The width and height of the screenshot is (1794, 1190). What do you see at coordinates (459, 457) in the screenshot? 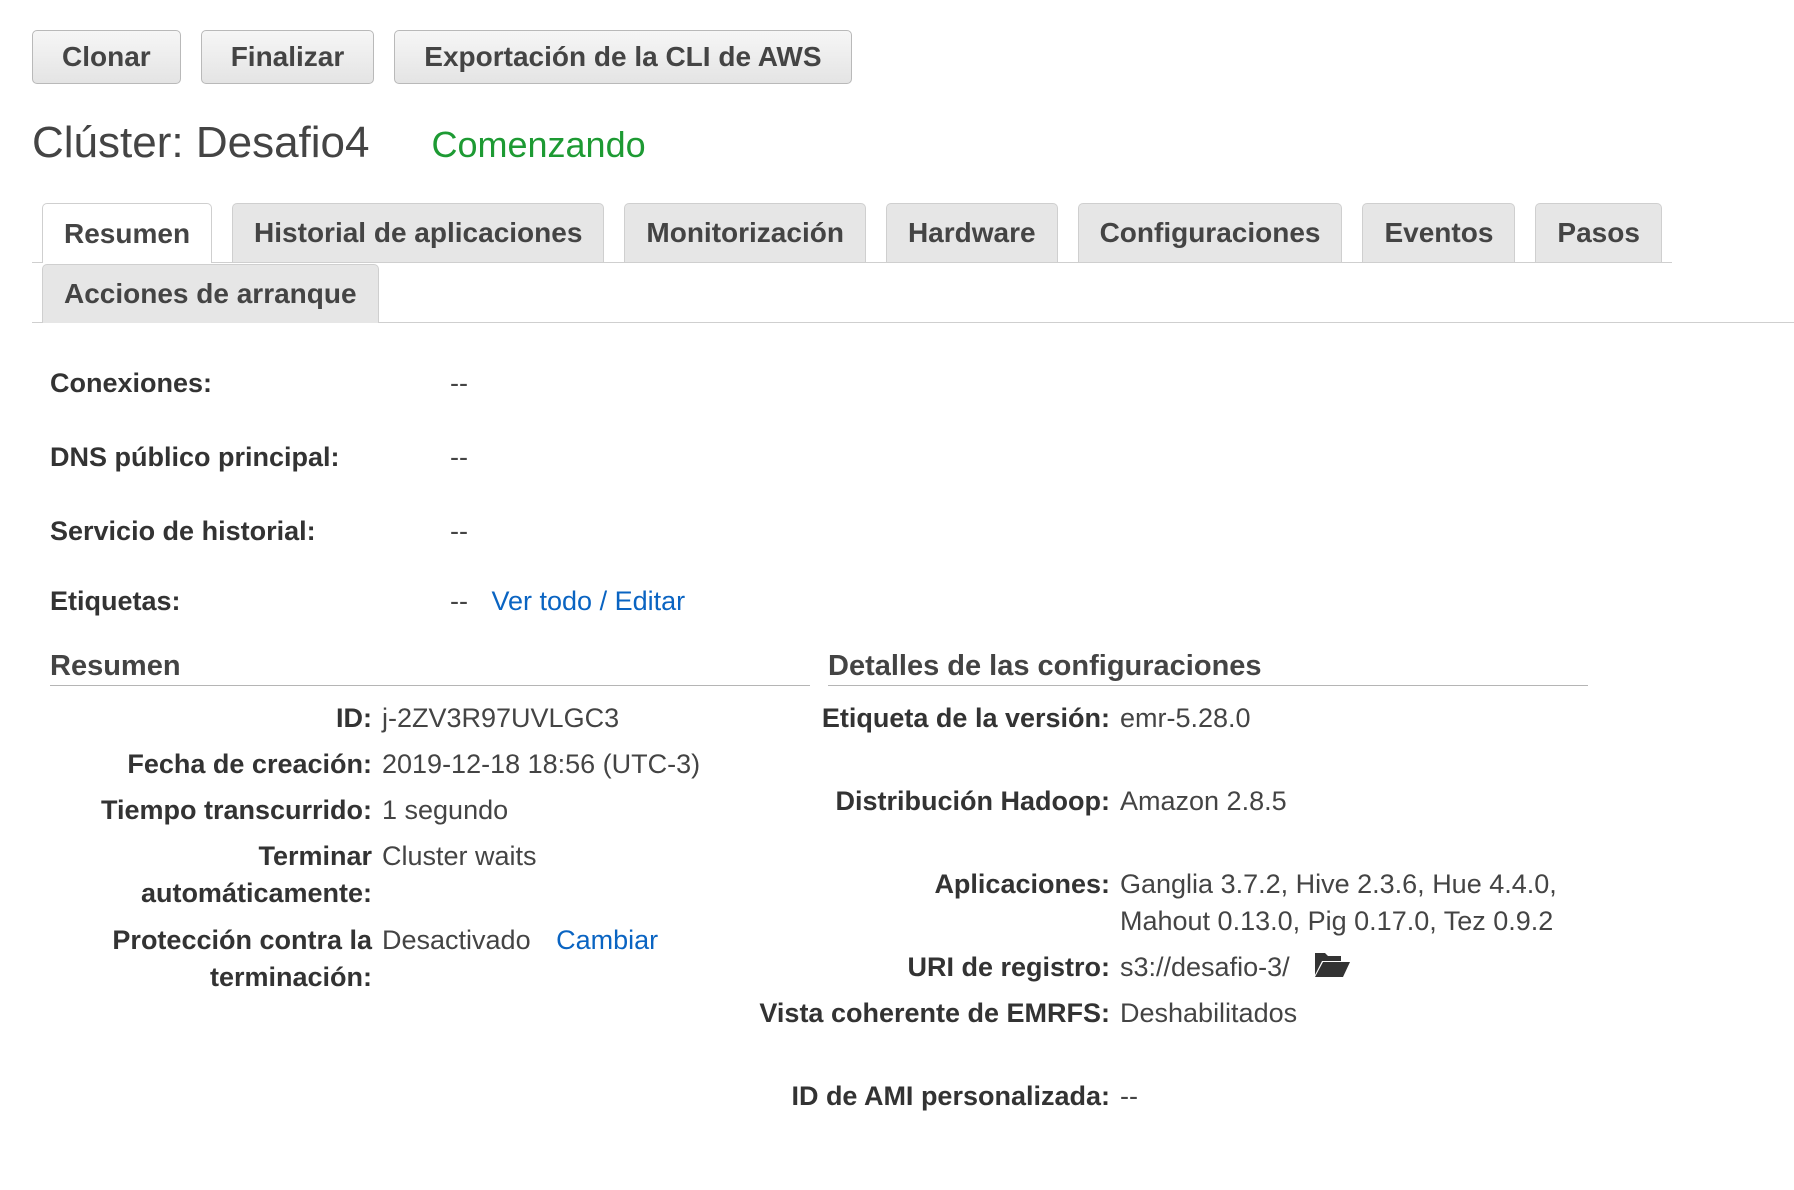
I see `master-dns-value: --` at bounding box center [459, 457].